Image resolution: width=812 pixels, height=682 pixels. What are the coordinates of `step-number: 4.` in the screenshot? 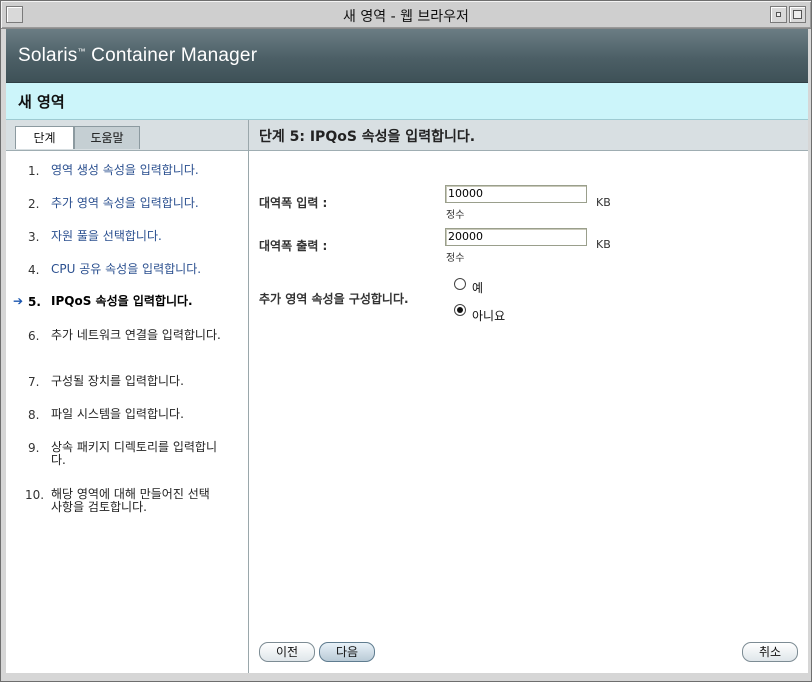 It's located at (34, 270).